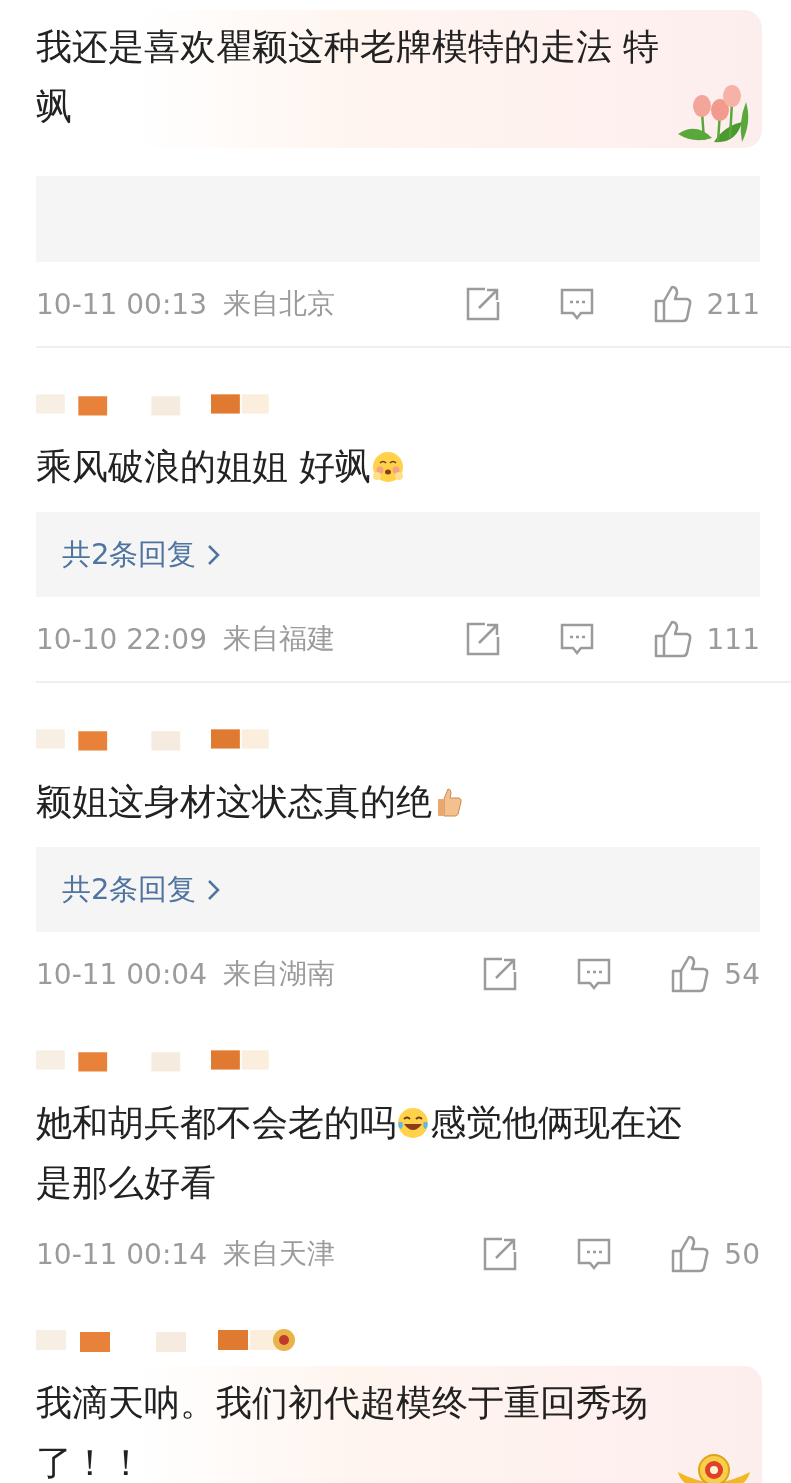 The width and height of the screenshot is (791, 1483). What do you see at coordinates (121, 304) in the screenshot?
I see `comment-time: 10-11 00:13` at bounding box center [121, 304].